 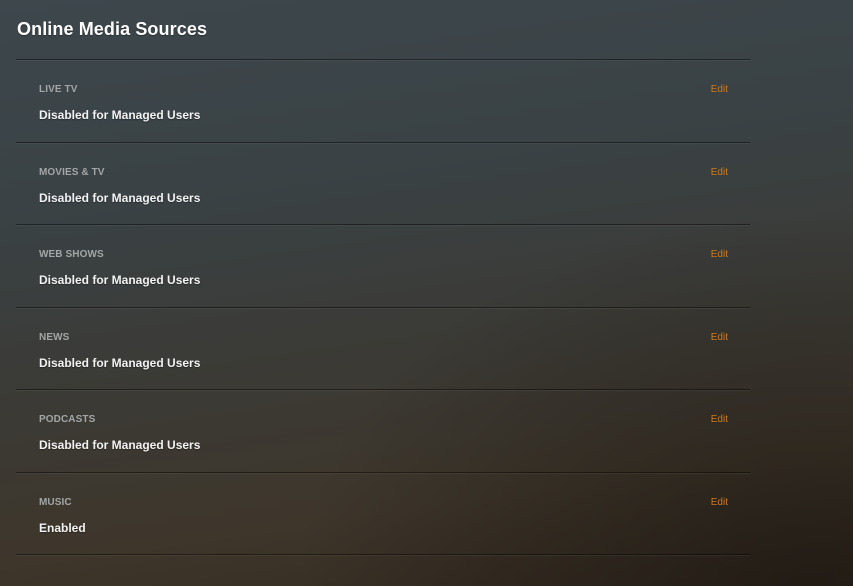 I want to click on source-row-news: NEWS Edit Disabled for Managed Users, so click(x=383, y=349).